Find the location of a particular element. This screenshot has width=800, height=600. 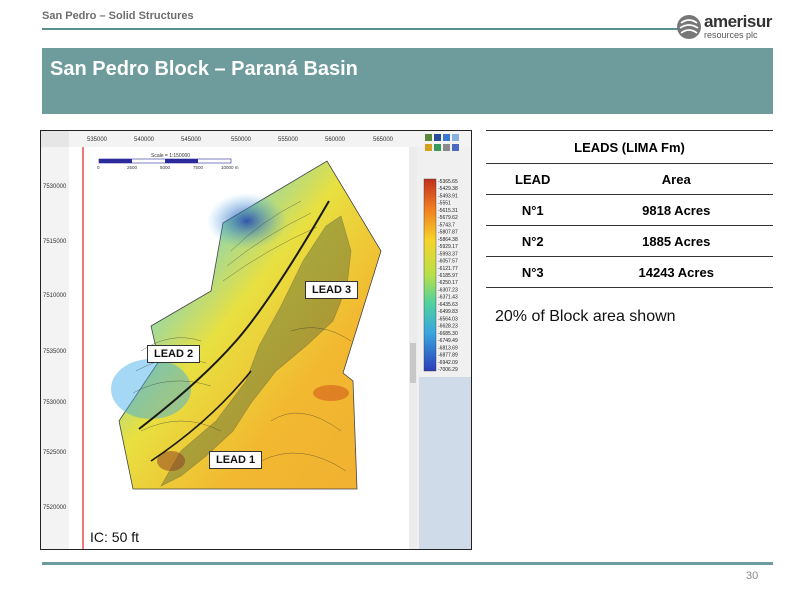

block-area-note: 20% of Block area shown is located at coordinates (585, 316).